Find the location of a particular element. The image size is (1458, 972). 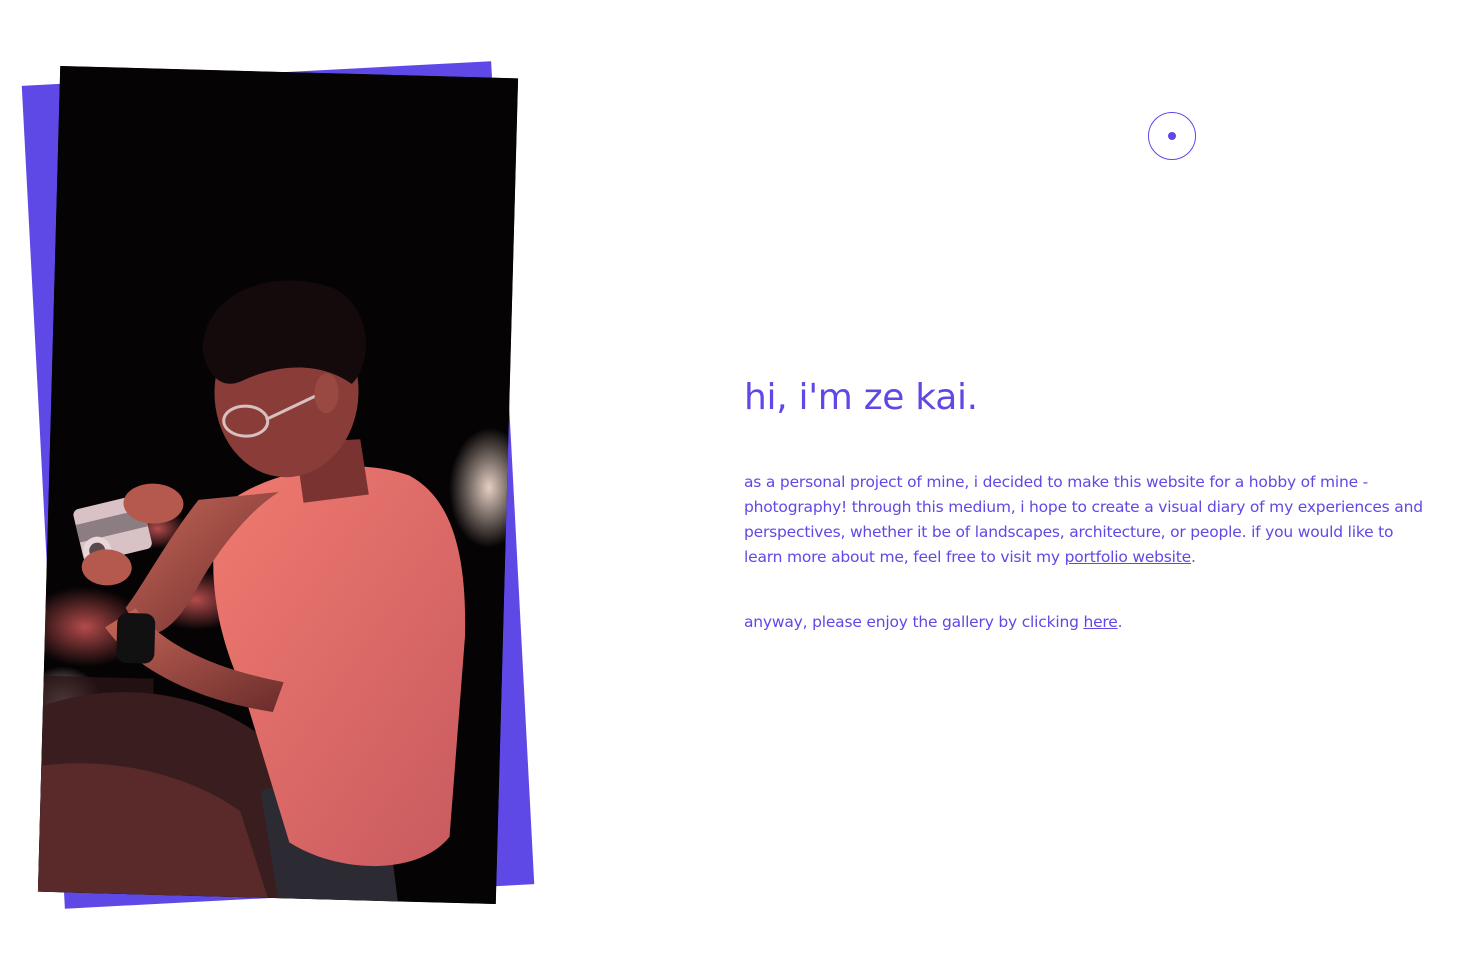

cursor-dot-icon is located at coordinates (1172, 136).